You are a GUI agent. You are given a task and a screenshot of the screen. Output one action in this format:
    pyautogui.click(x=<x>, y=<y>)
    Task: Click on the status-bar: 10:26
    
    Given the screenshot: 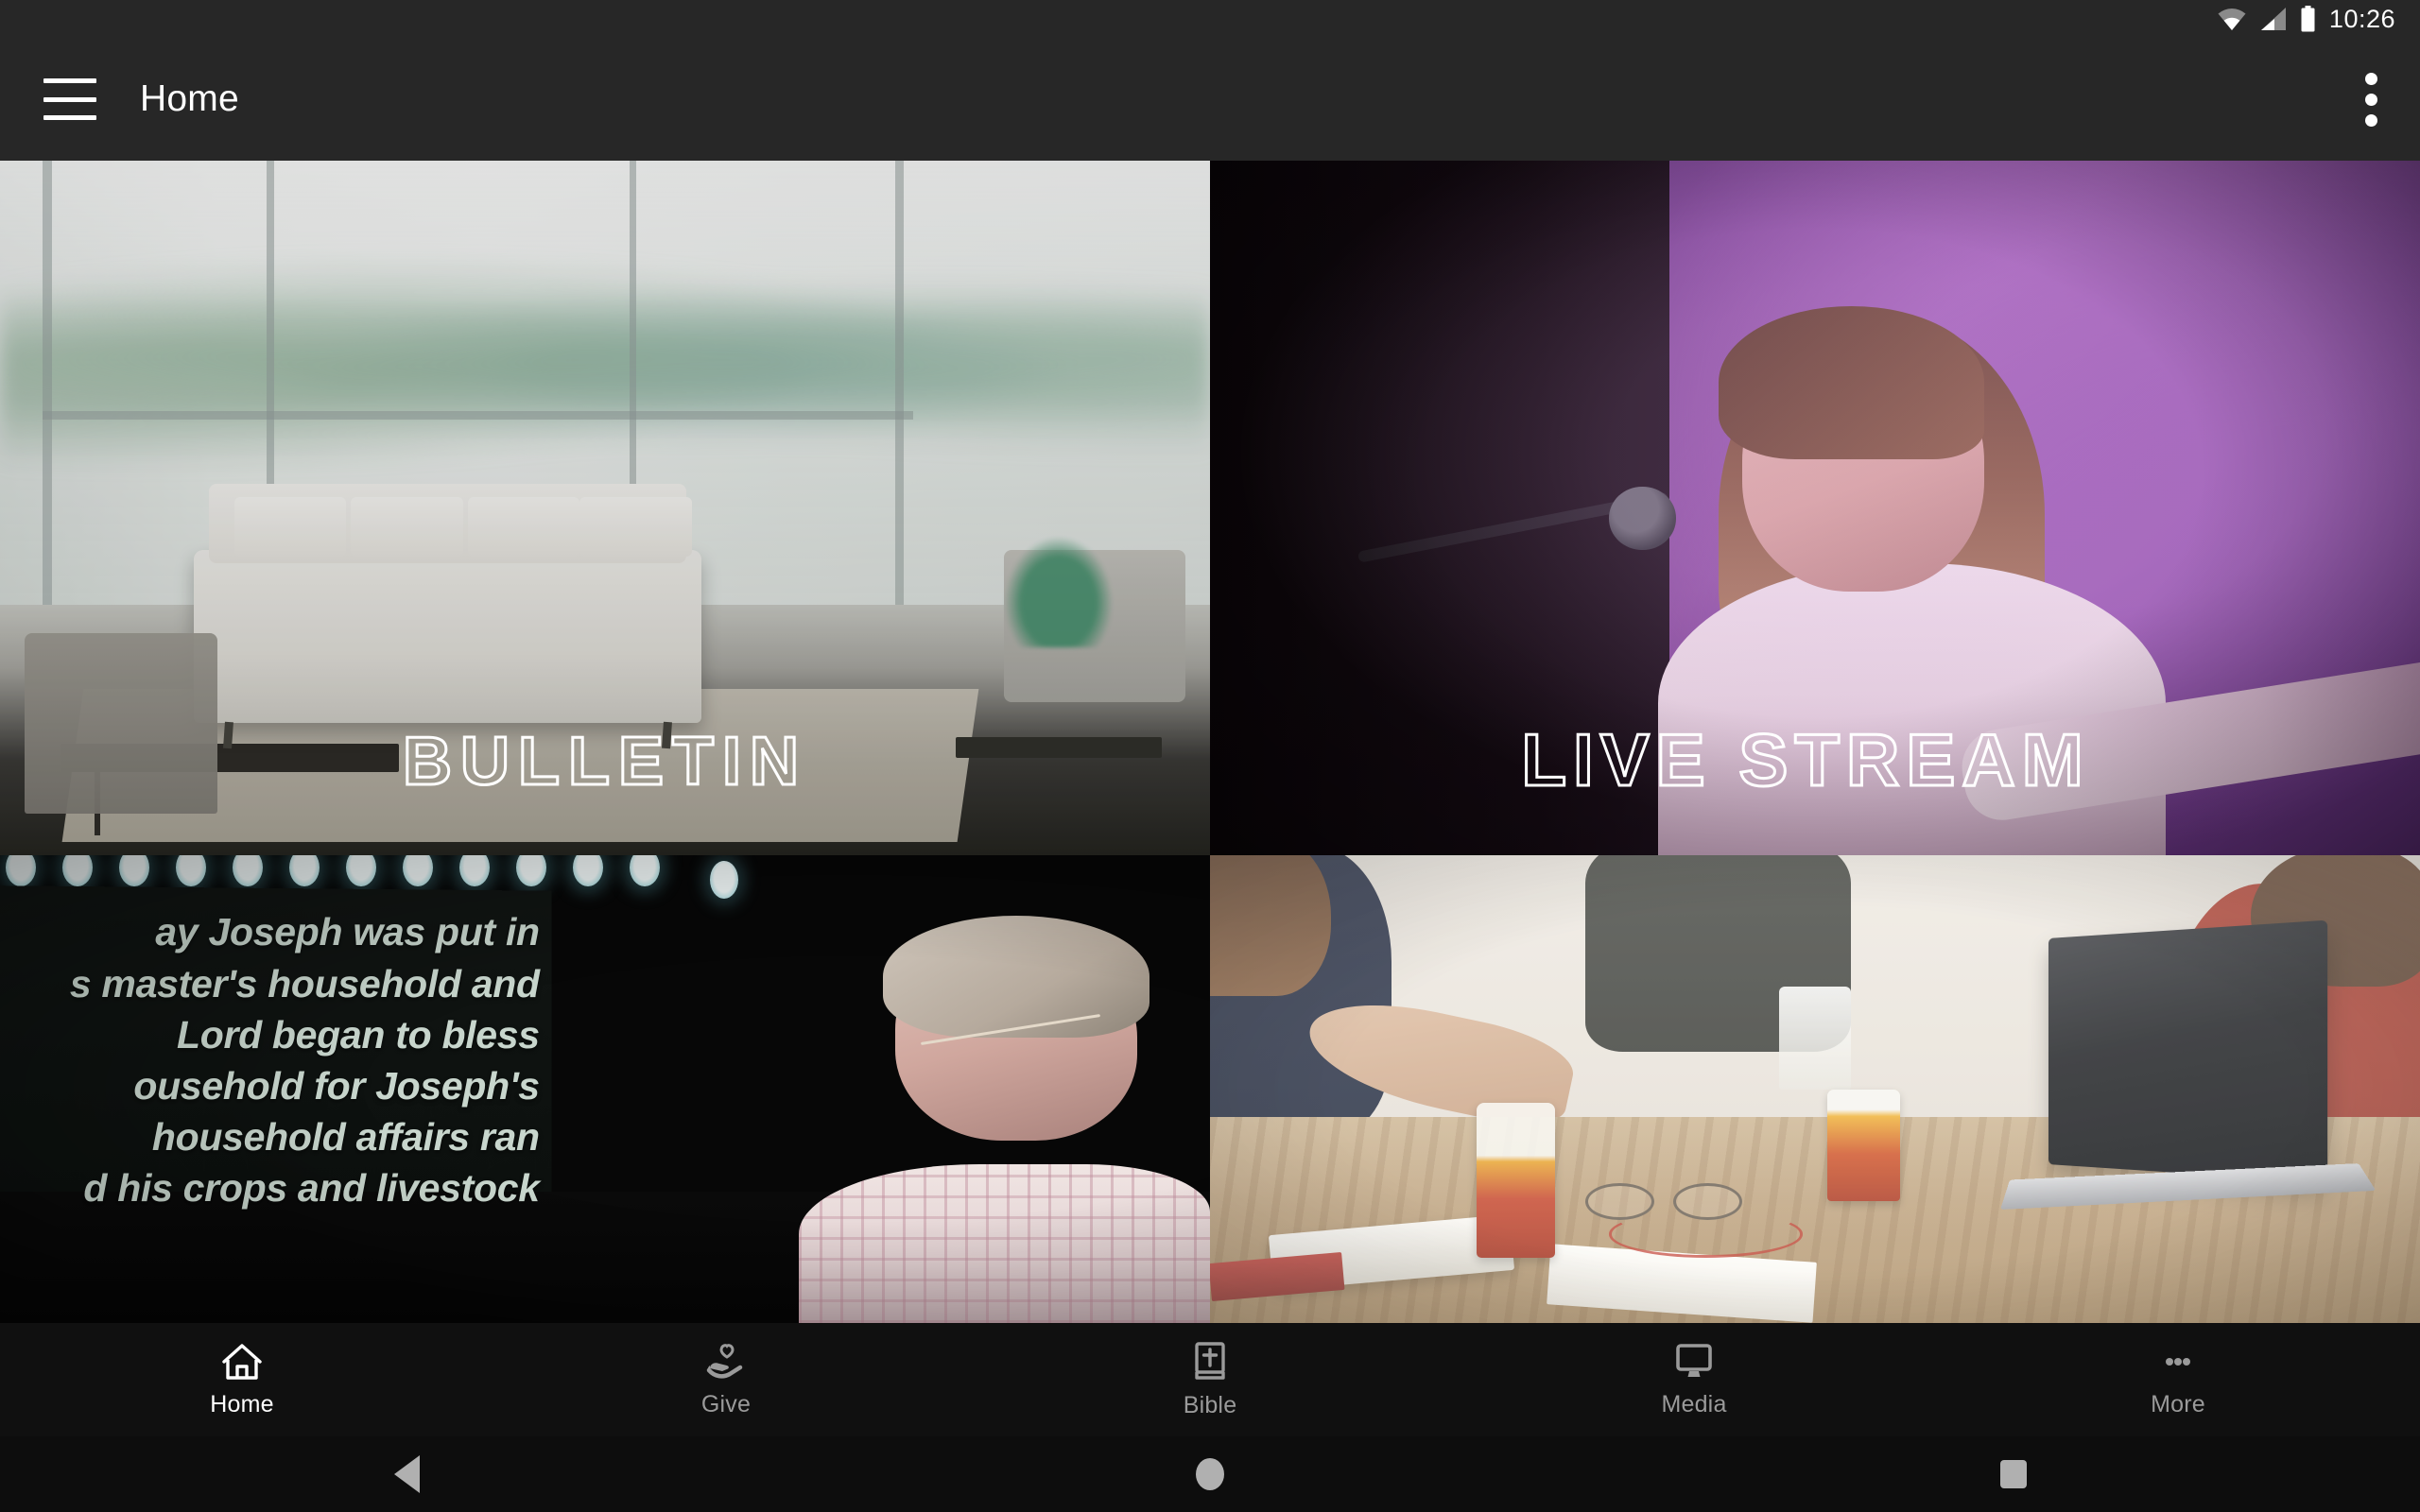 What is the action you would take?
    pyautogui.click(x=1210, y=19)
    